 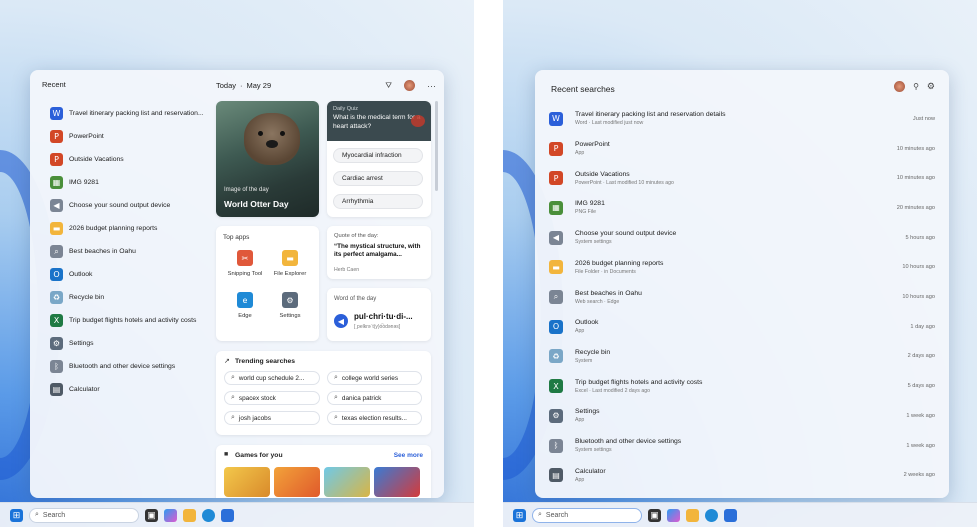 I want to click on recent-search-text: Recycle bin System, so click(x=741, y=356).